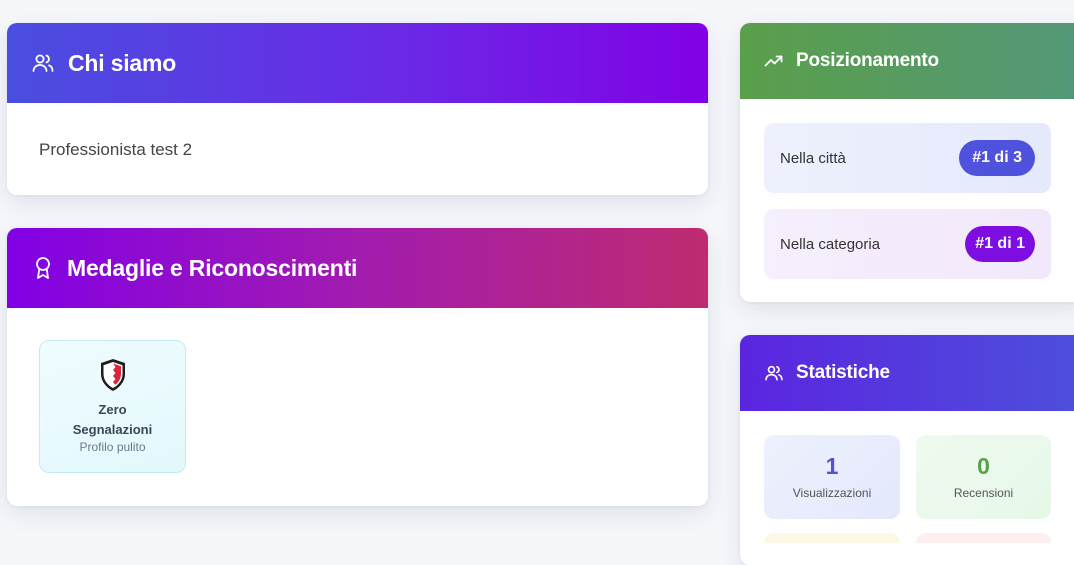  What do you see at coordinates (43, 268) in the screenshot?
I see `award-icon` at bounding box center [43, 268].